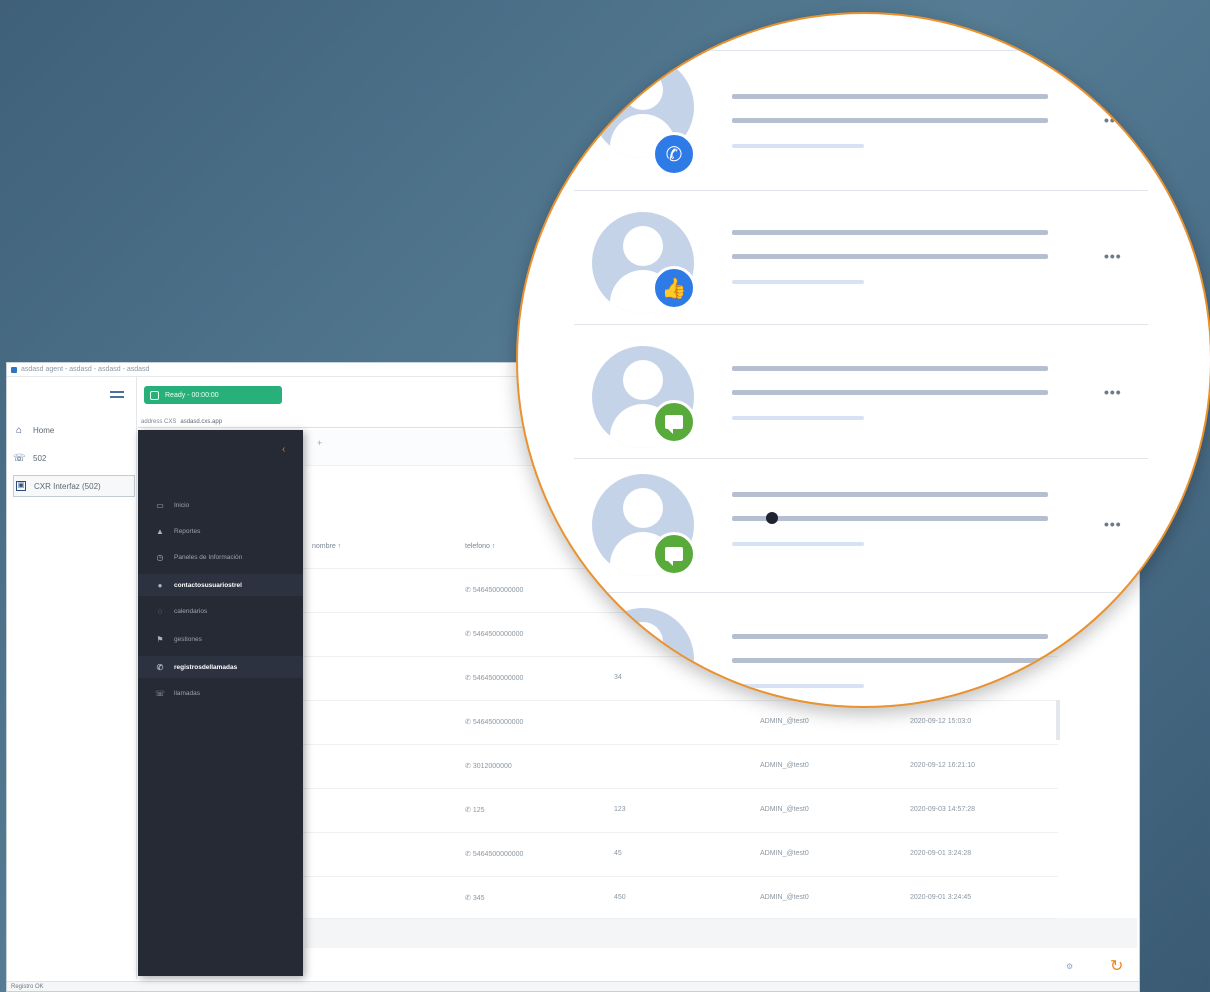 This screenshot has height=992, width=1210. I want to click on menu-item-gestiones: ⚑ gestiones, so click(220, 639).